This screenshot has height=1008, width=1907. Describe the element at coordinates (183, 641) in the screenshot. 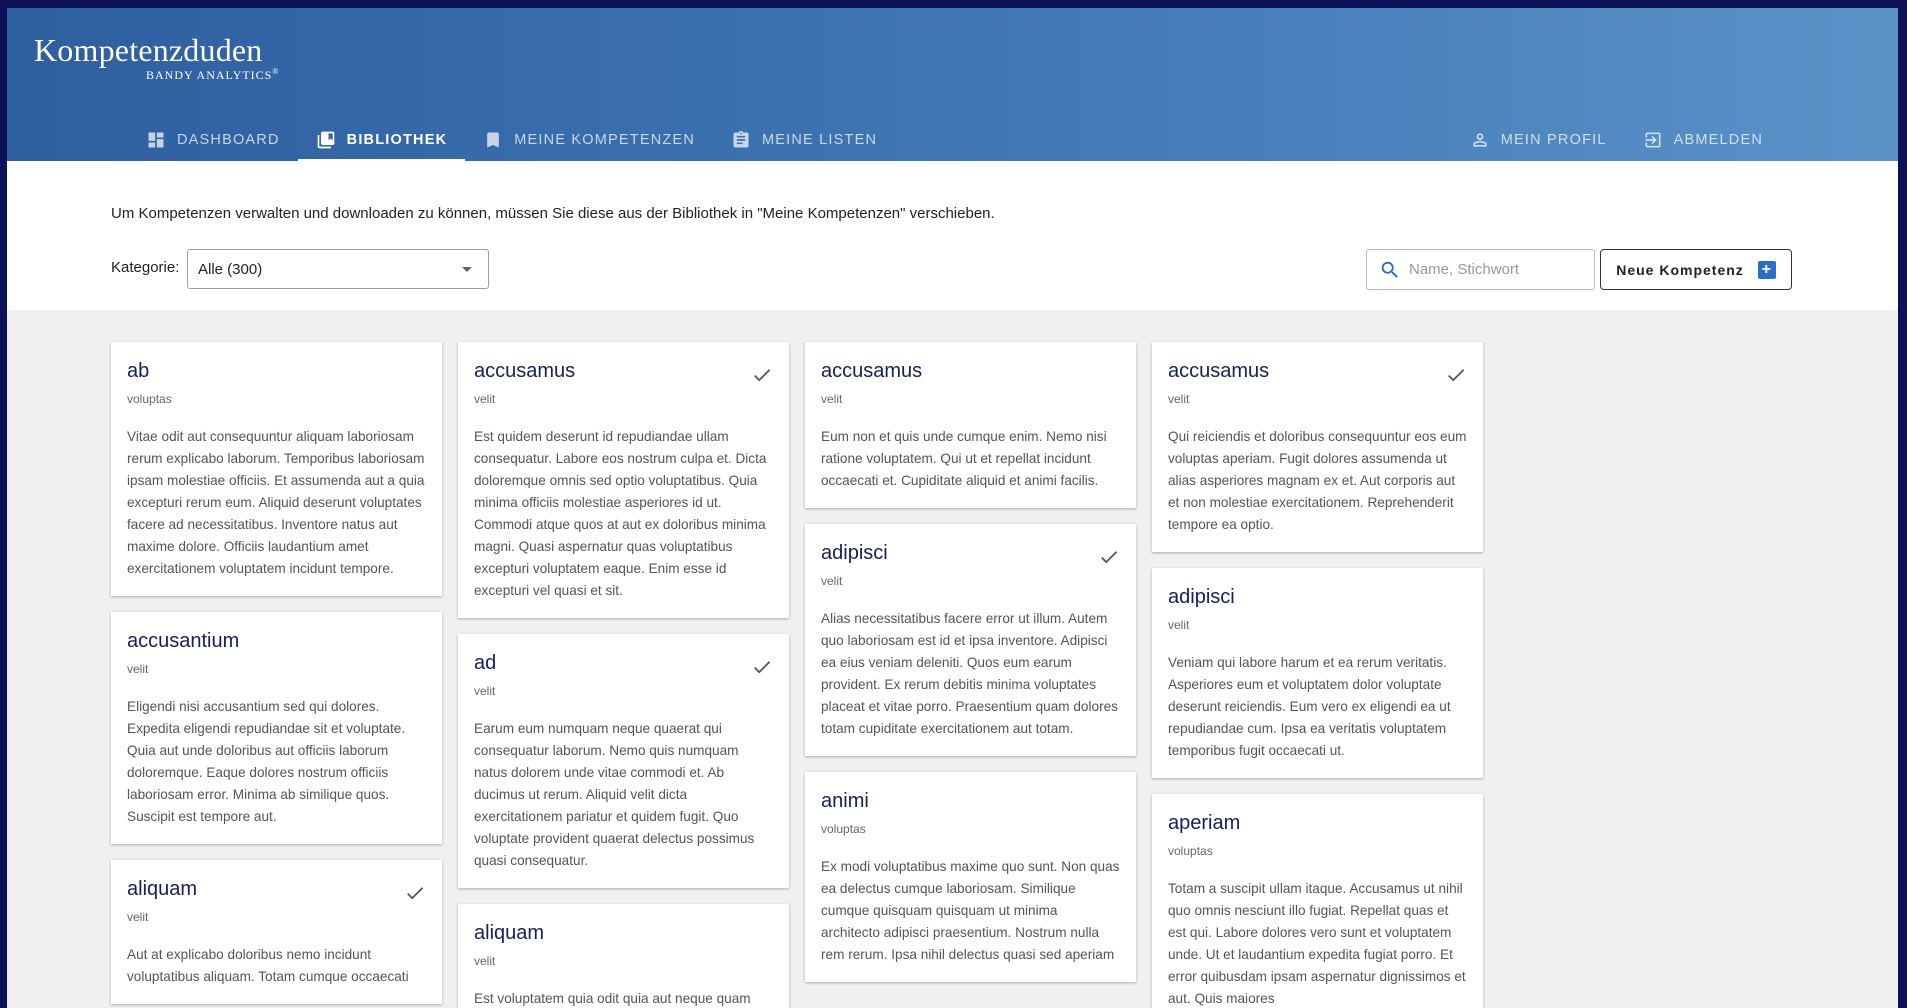

I see `card-title: accusantium` at that location.